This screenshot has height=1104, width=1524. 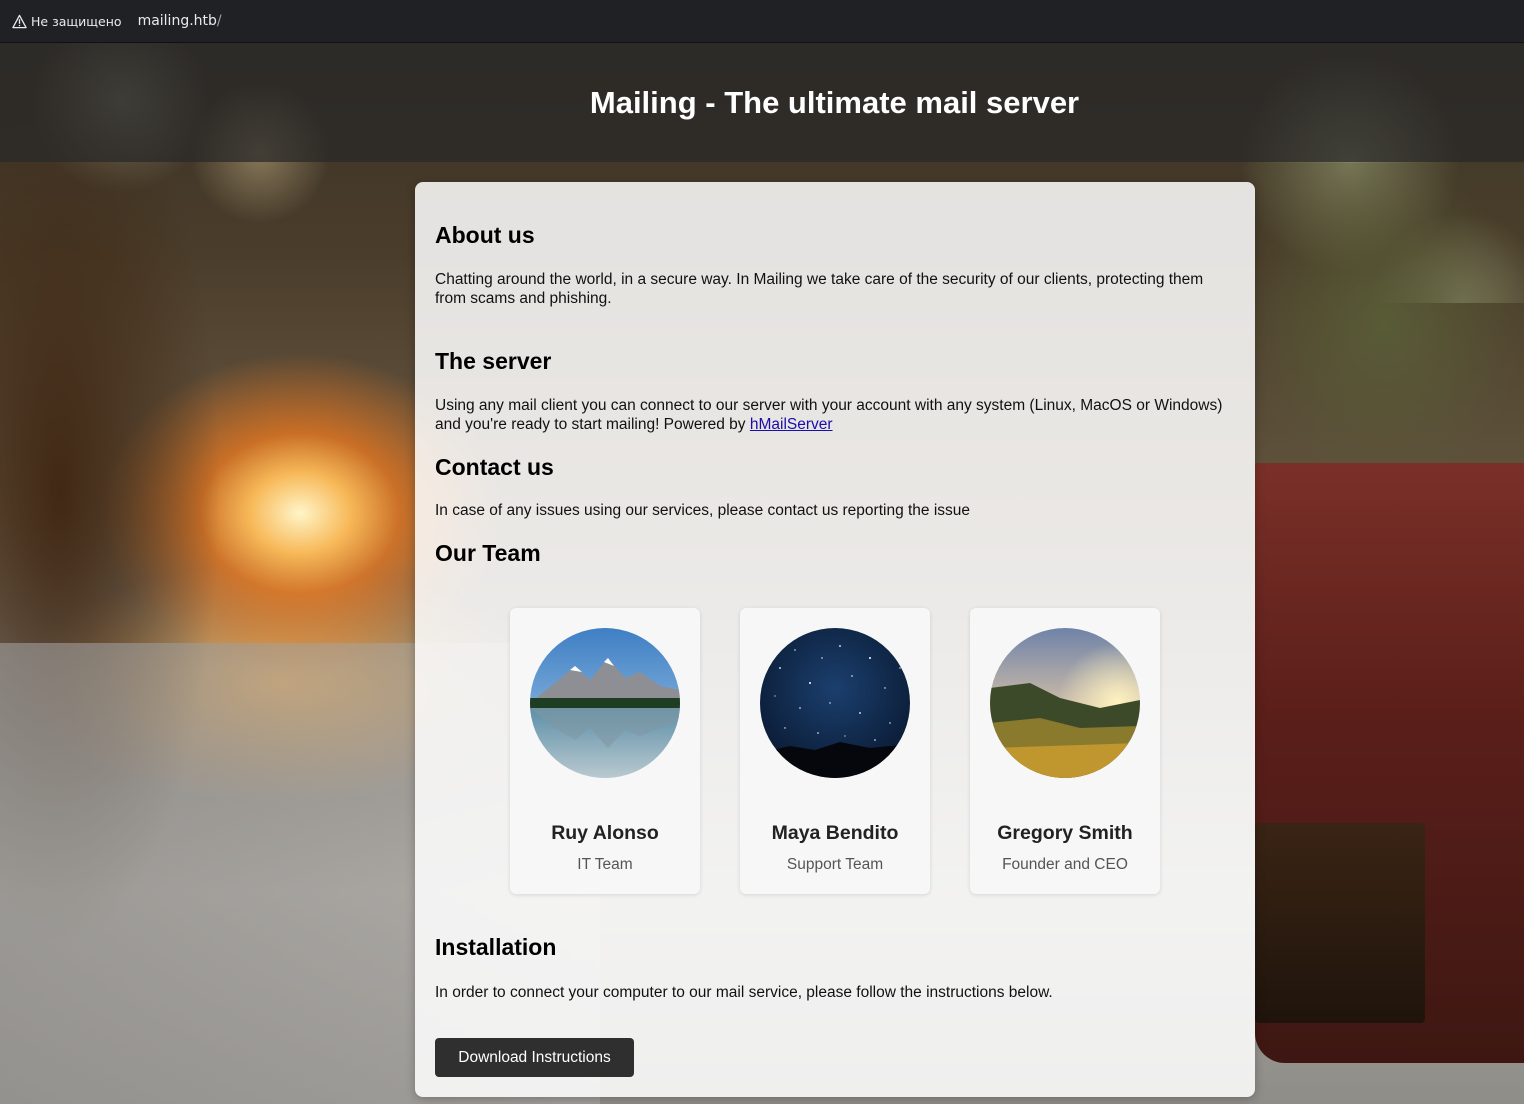 I want to click on team-photo-mountain-lake, so click(x=605, y=703).